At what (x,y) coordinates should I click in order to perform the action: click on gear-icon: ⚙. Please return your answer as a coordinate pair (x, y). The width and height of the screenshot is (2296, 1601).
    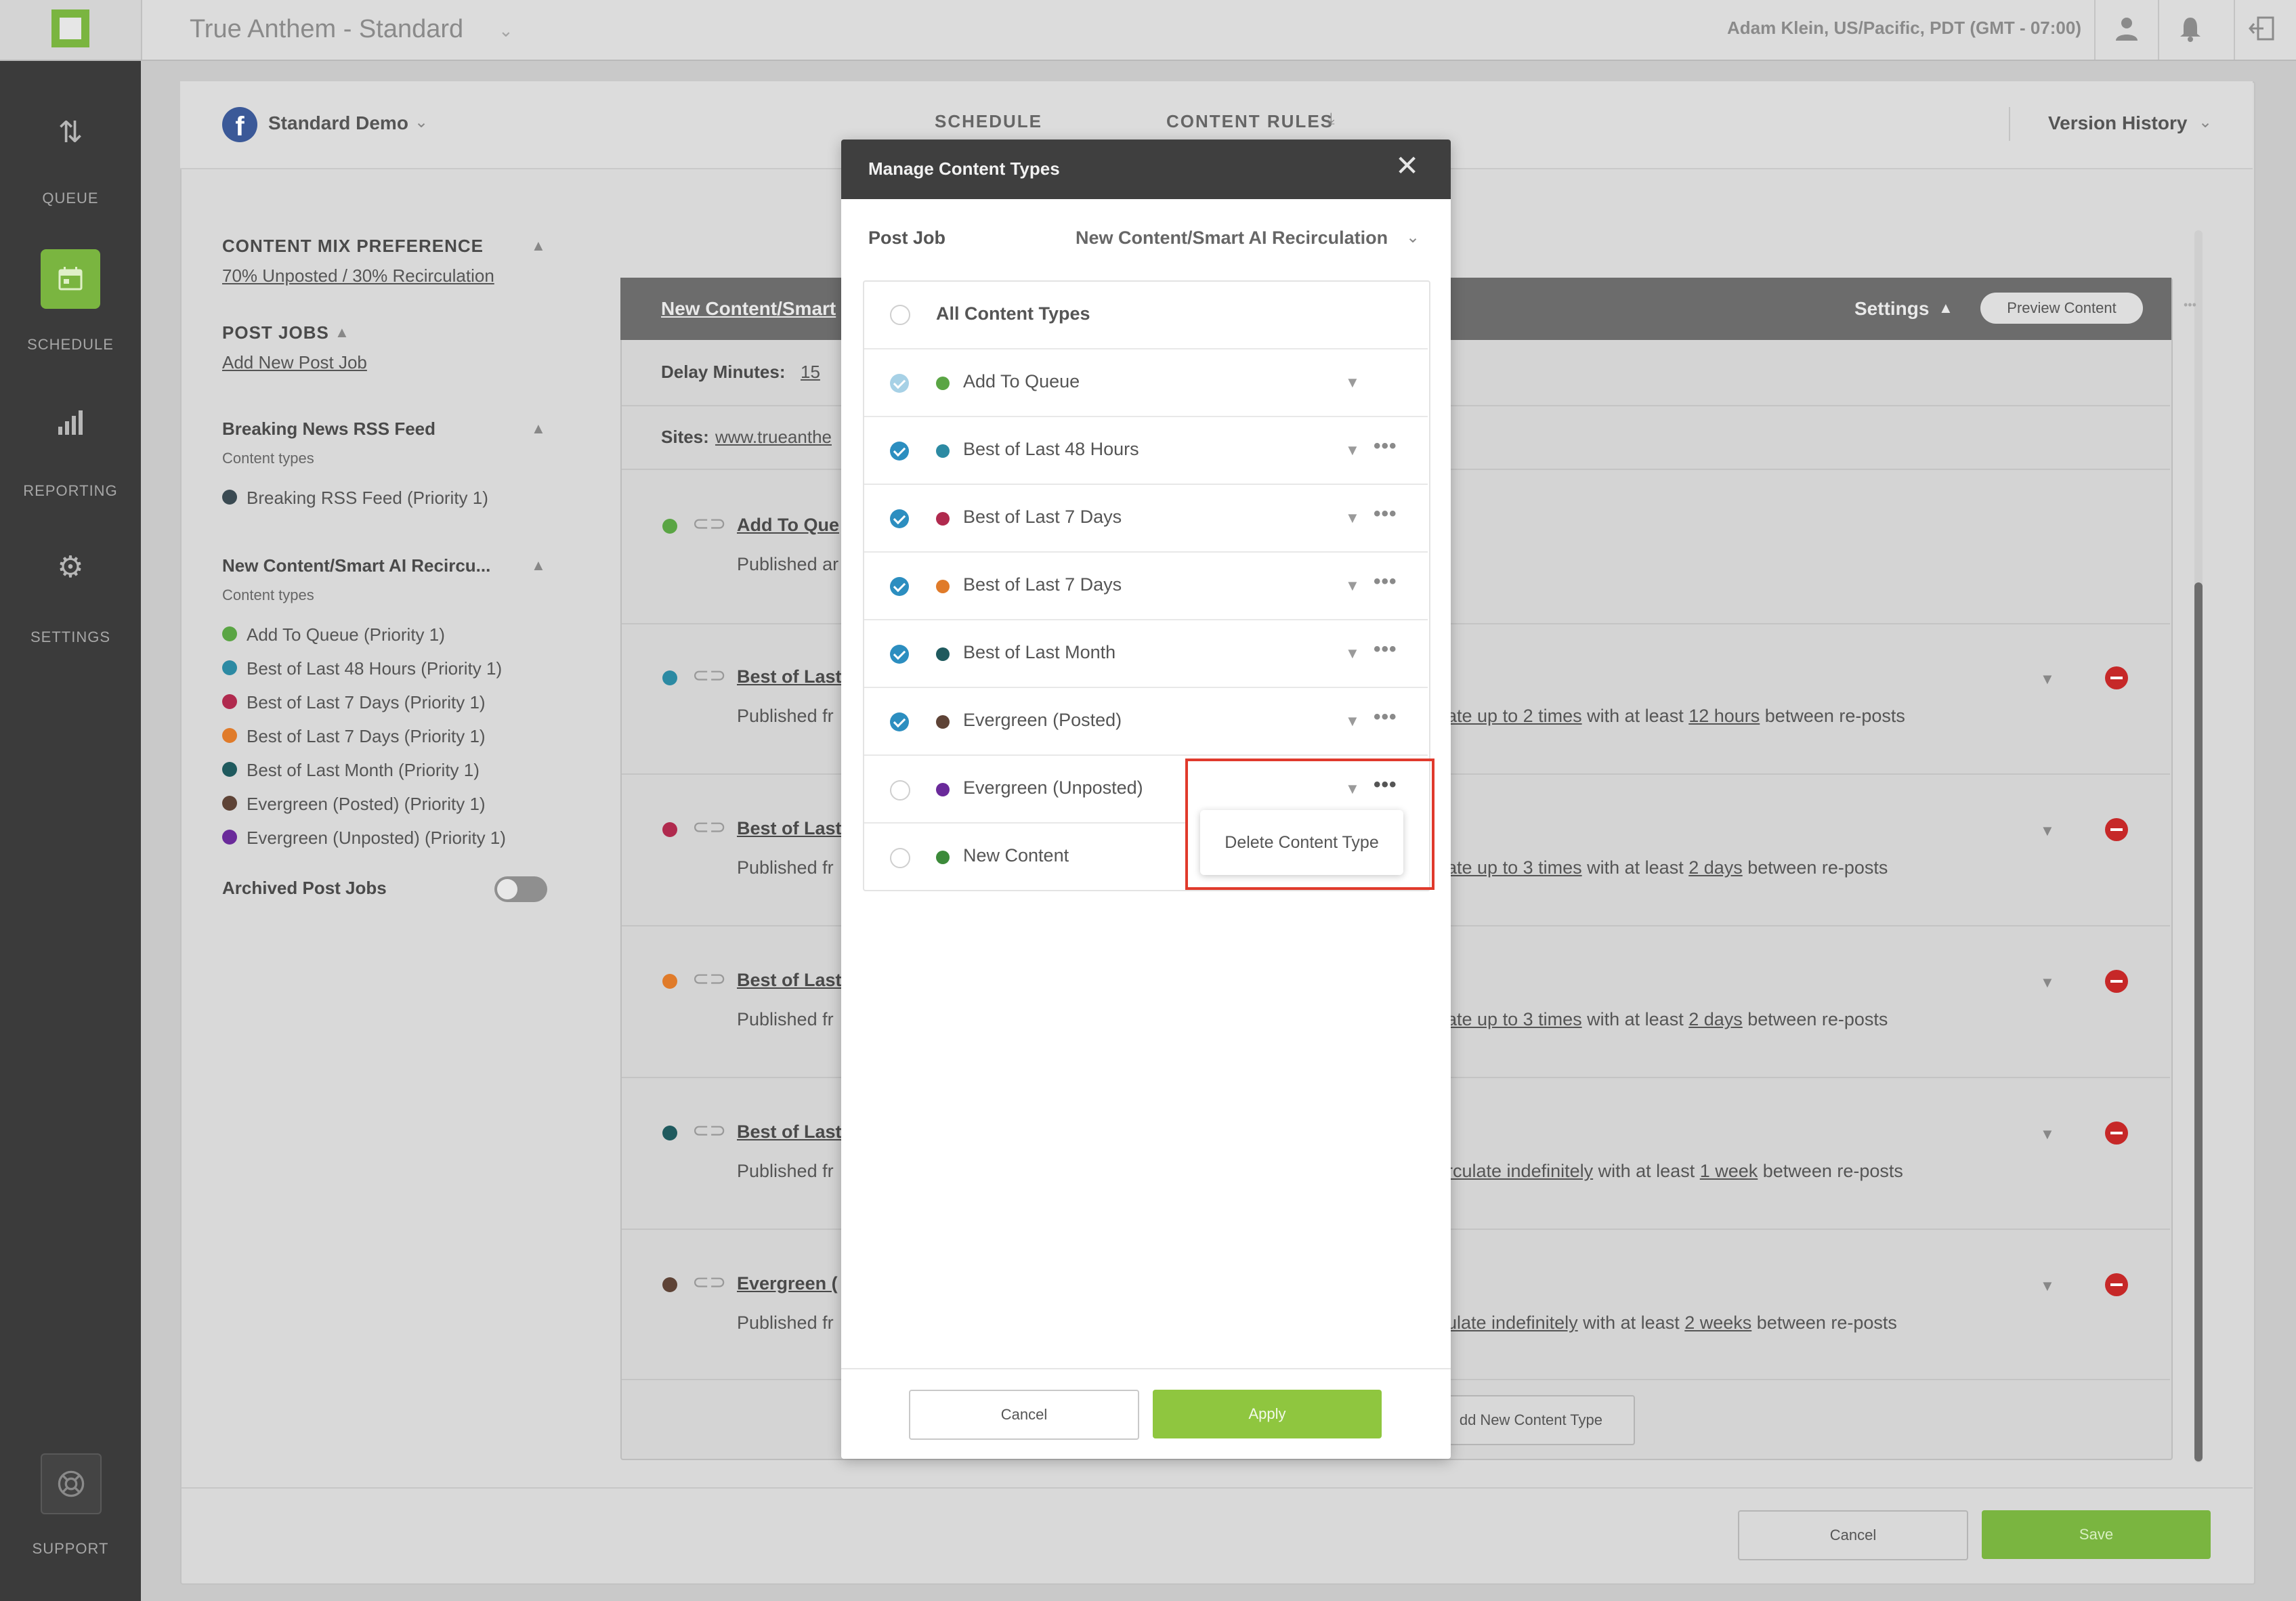
    Looking at the image, I should click on (70, 567).